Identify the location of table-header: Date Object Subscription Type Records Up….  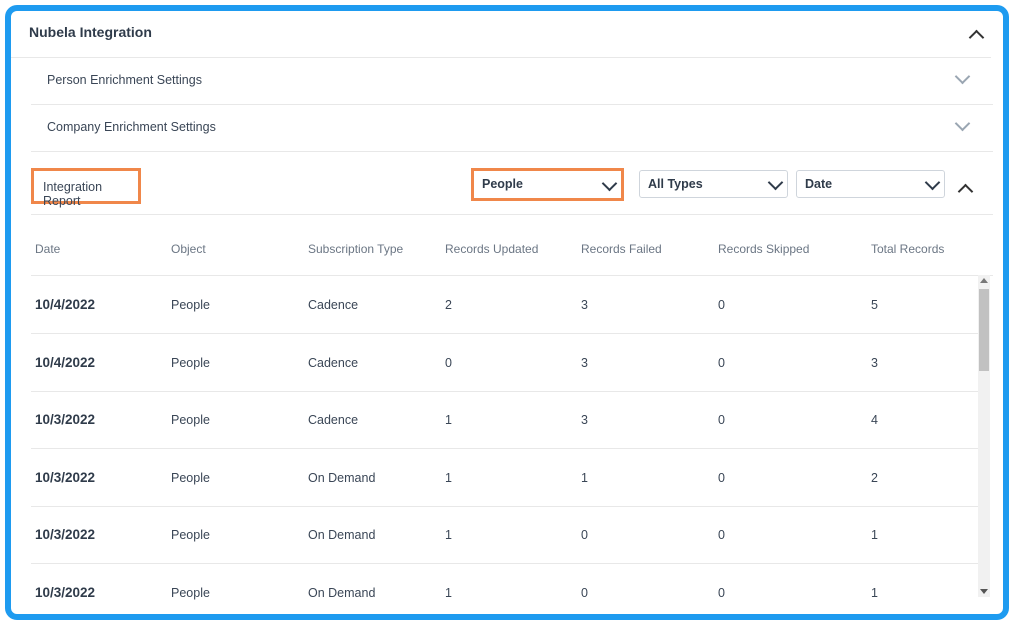
(512, 248).